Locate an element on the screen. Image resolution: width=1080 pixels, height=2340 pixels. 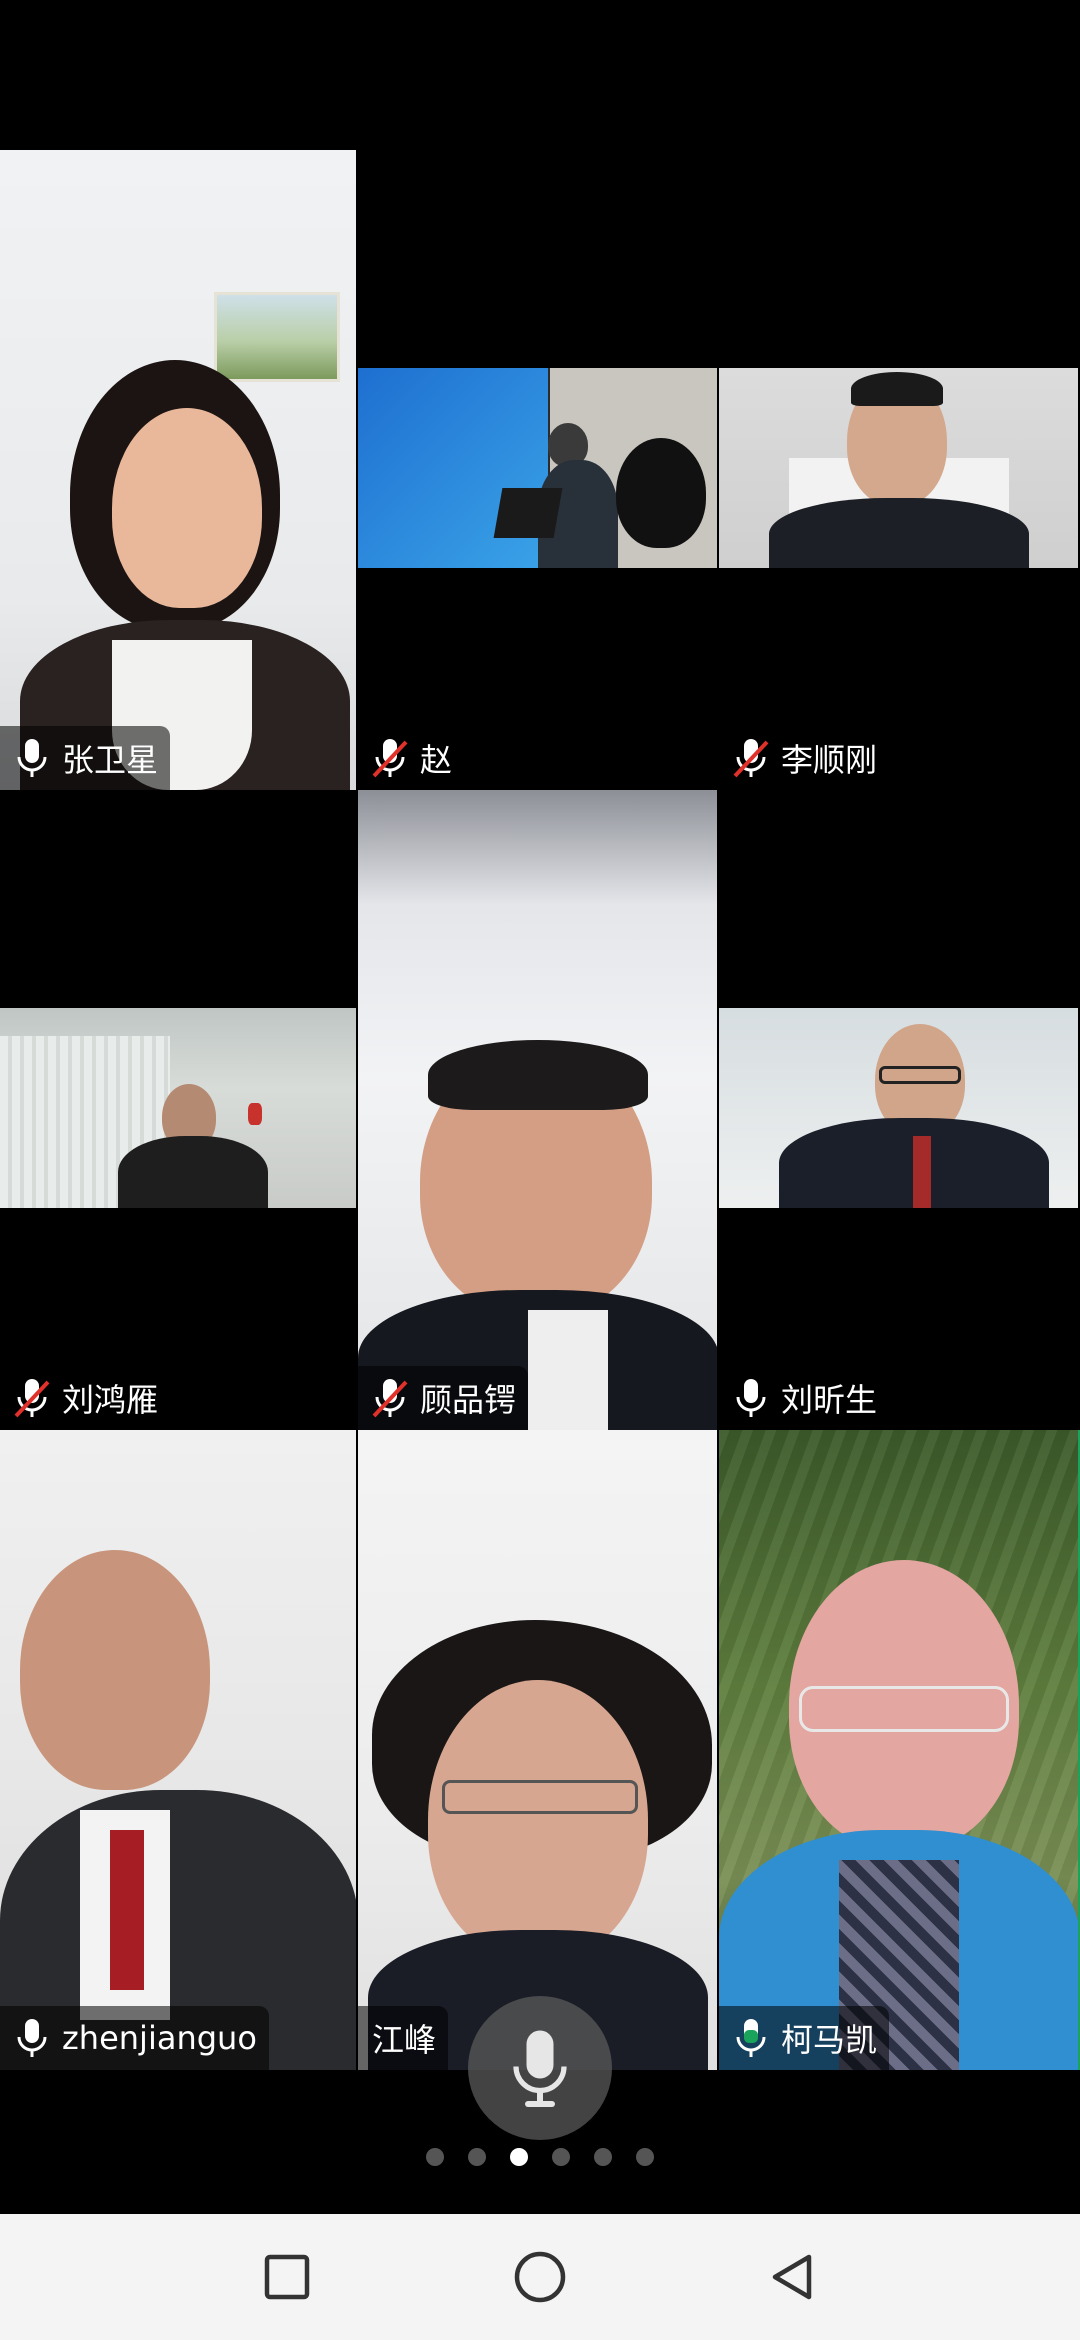
square-icon is located at coordinates (286, 2277).